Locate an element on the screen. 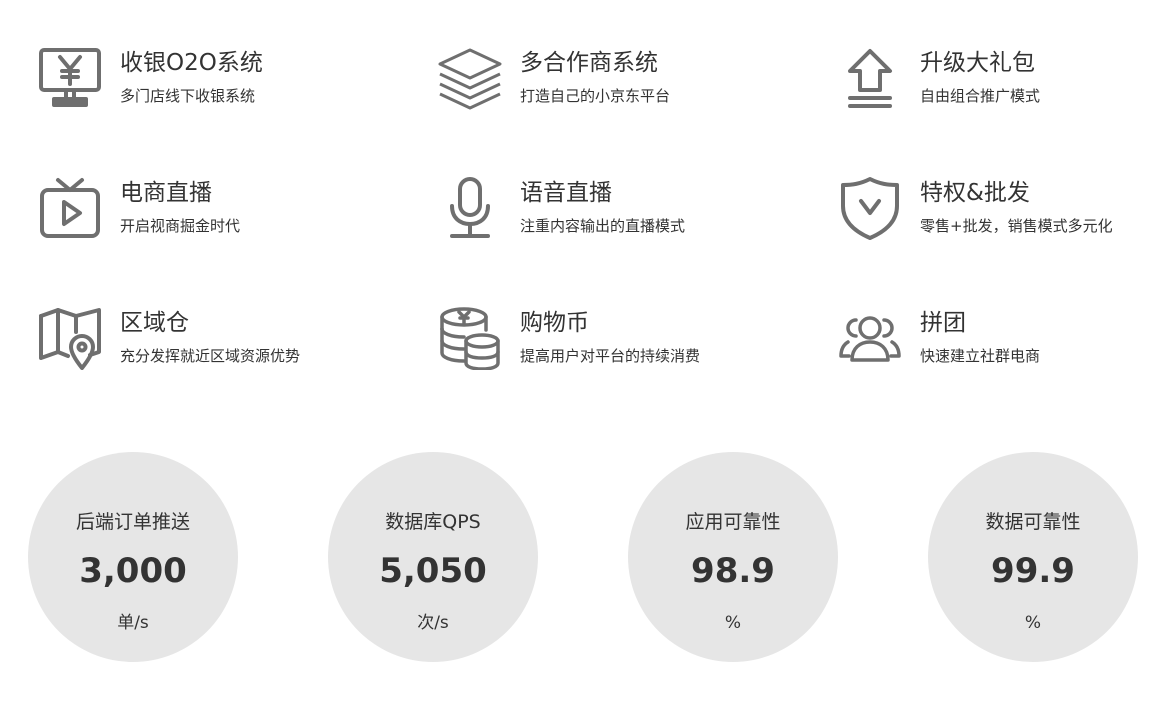  stat-unit: 单/s is located at coordinates (133, 623).